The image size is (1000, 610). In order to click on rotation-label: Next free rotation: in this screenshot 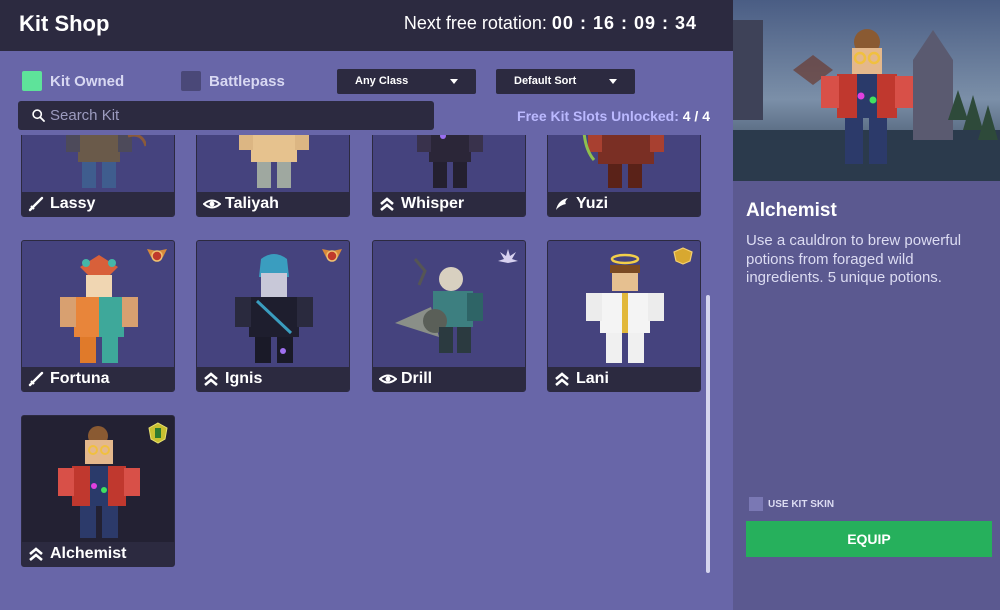, I will do `click(475, 23)`.